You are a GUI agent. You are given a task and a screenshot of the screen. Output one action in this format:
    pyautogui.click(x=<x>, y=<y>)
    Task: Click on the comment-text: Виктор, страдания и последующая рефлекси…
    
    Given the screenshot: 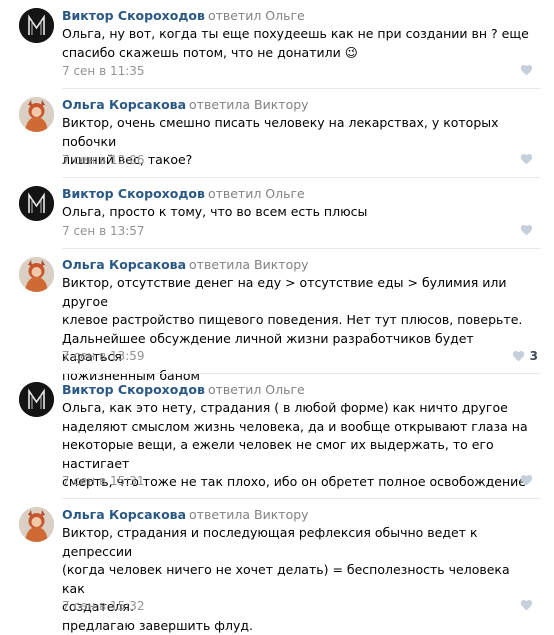 What is the action you would take?
    pyautogui.click(x=286, y=579)
    